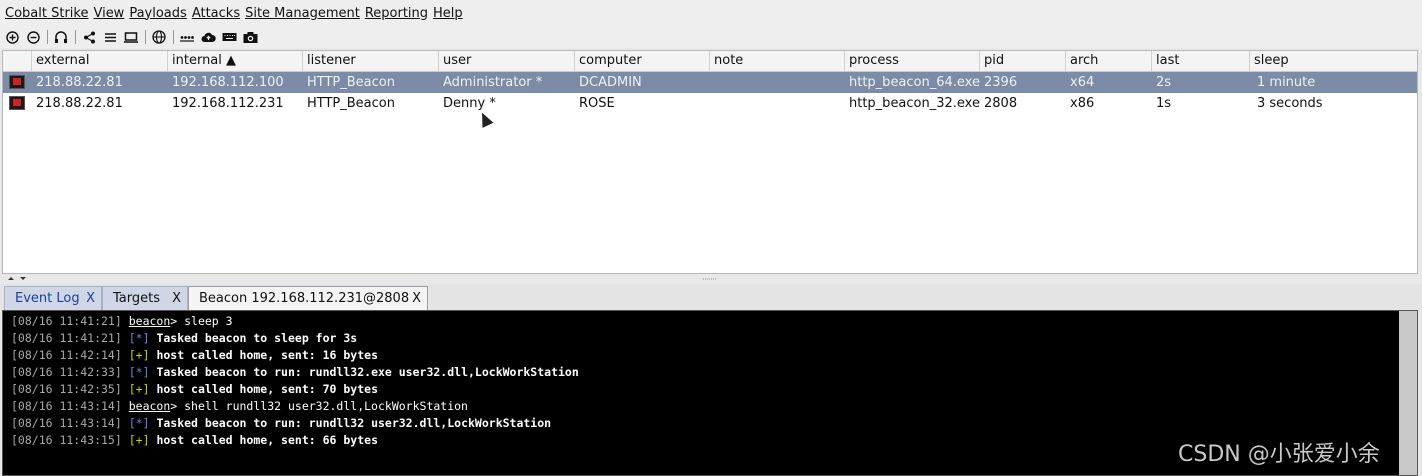  What do you see at coordinates (1201, 61) in the screenshot?
I see `column-header-last: last` at bounding box center [1201, 61].